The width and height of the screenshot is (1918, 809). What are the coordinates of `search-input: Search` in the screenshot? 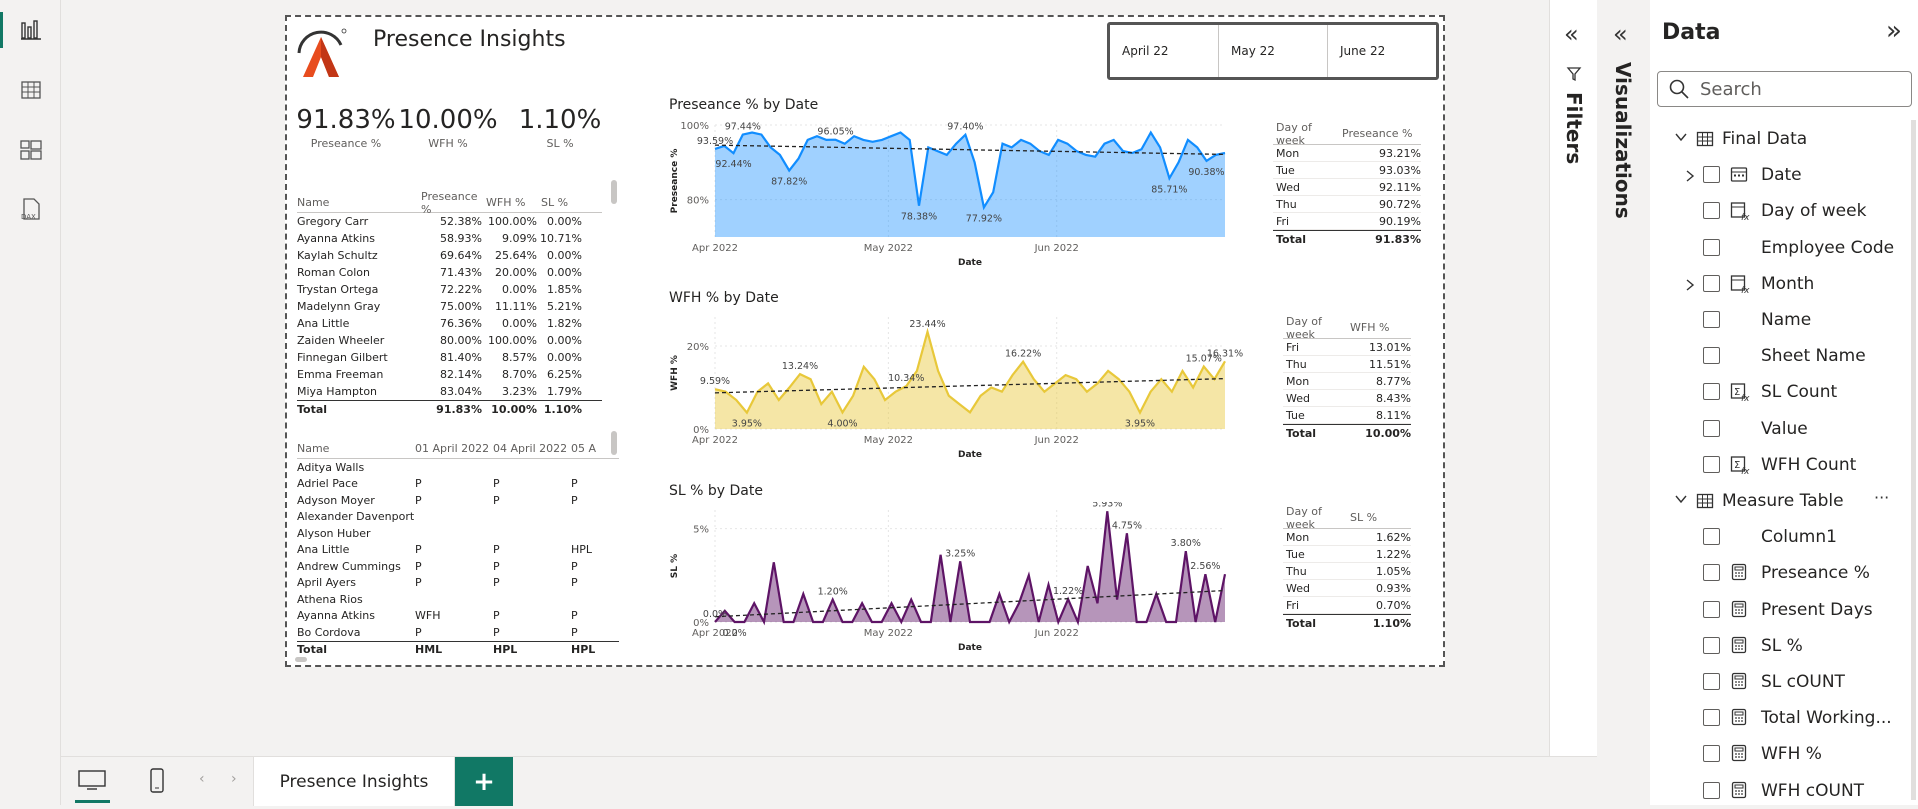 It's located at (1731, 89).